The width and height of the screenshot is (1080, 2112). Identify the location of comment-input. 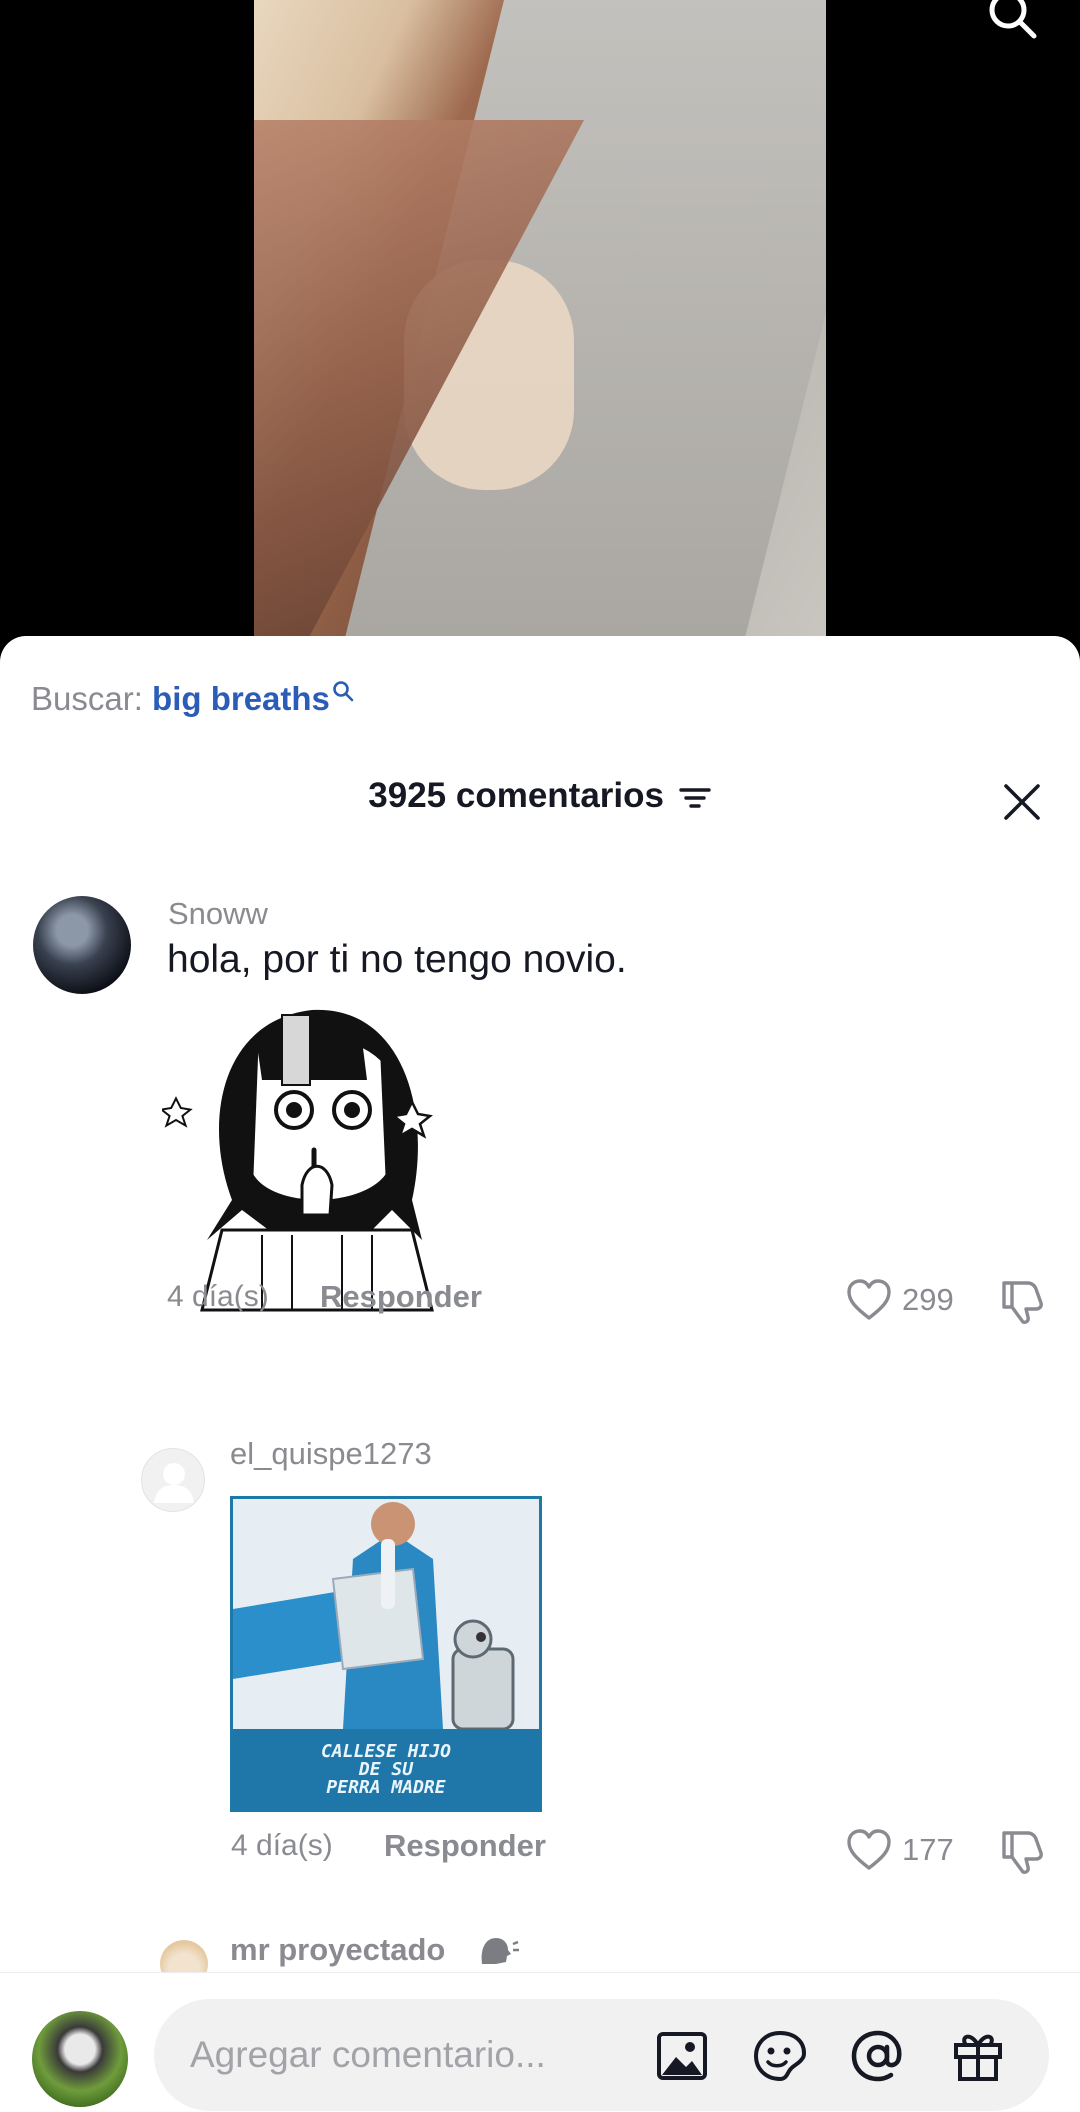
(410, 2055).